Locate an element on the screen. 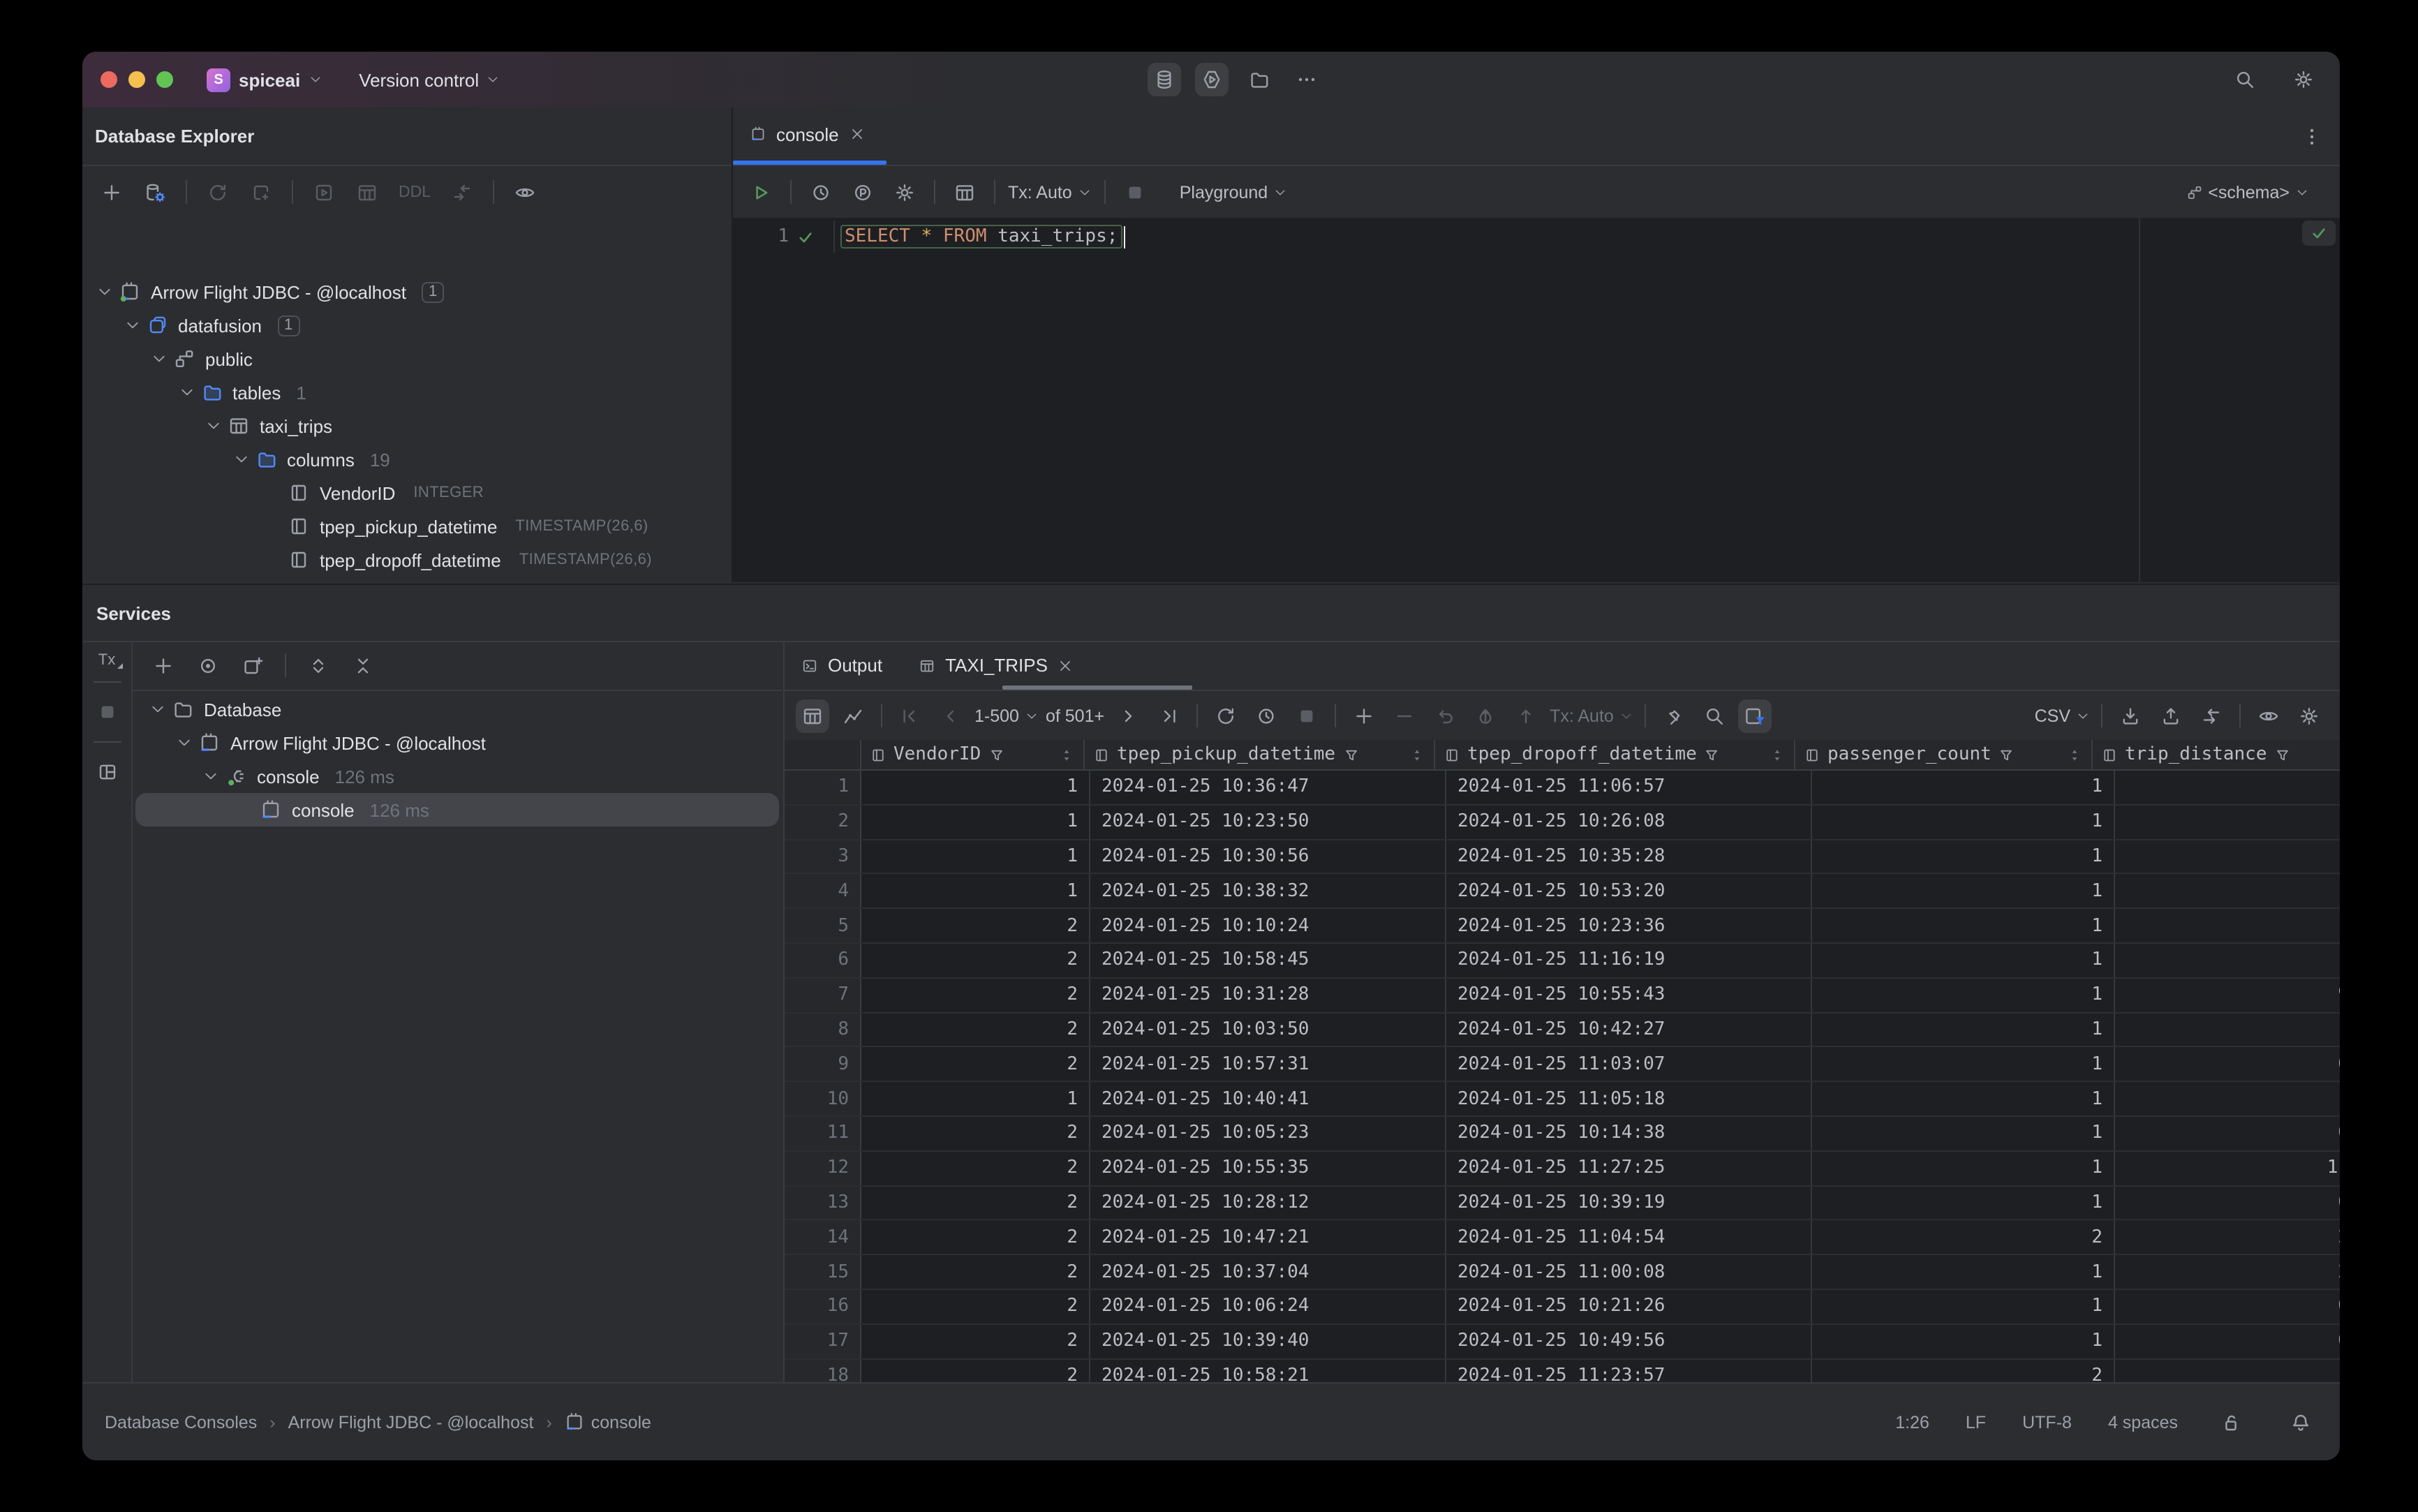  table-cell: 0.8 is located at coordinates (2227, 856).